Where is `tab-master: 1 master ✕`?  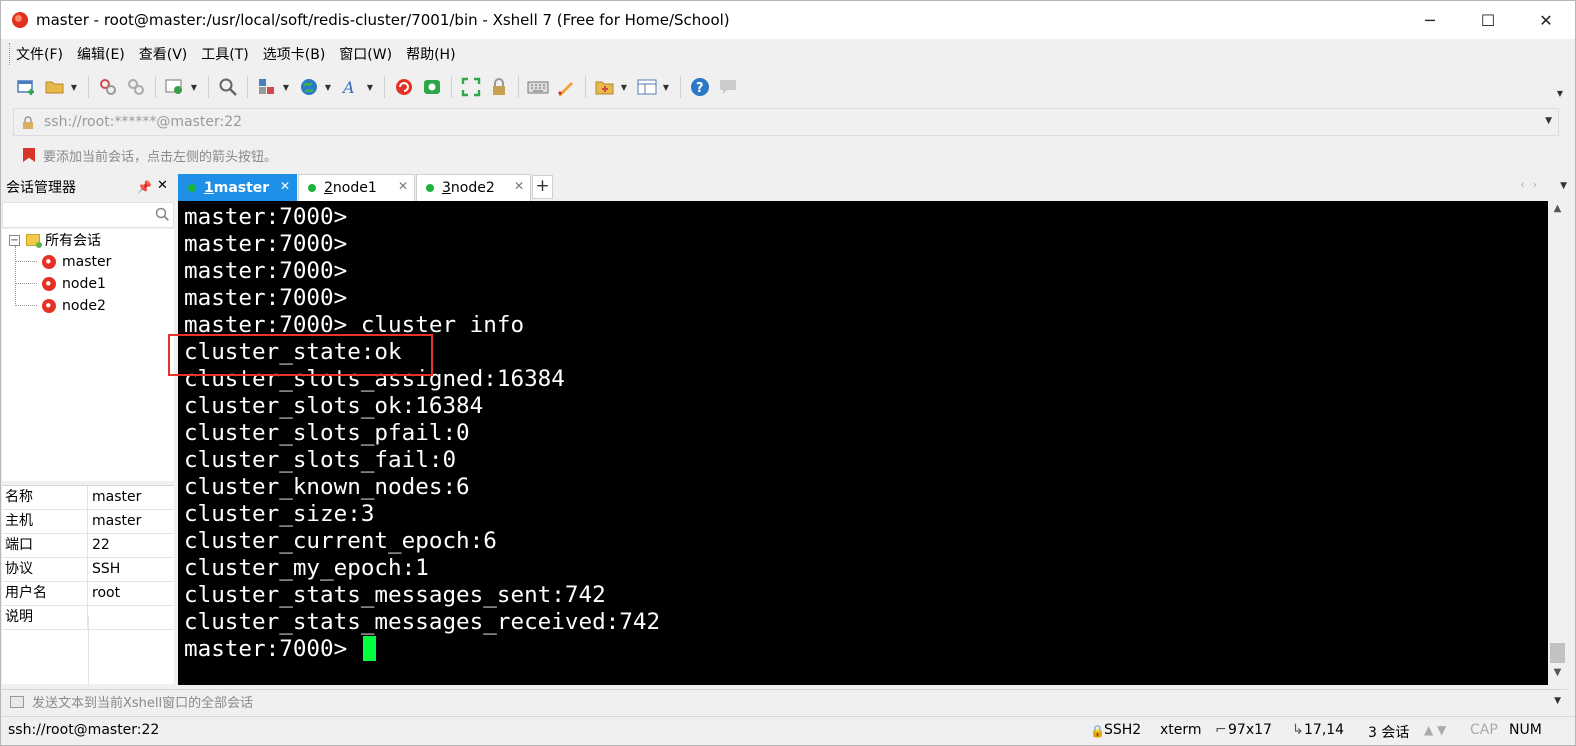
tab-master: 1 master ✕ is located at coordinates (237, 187).